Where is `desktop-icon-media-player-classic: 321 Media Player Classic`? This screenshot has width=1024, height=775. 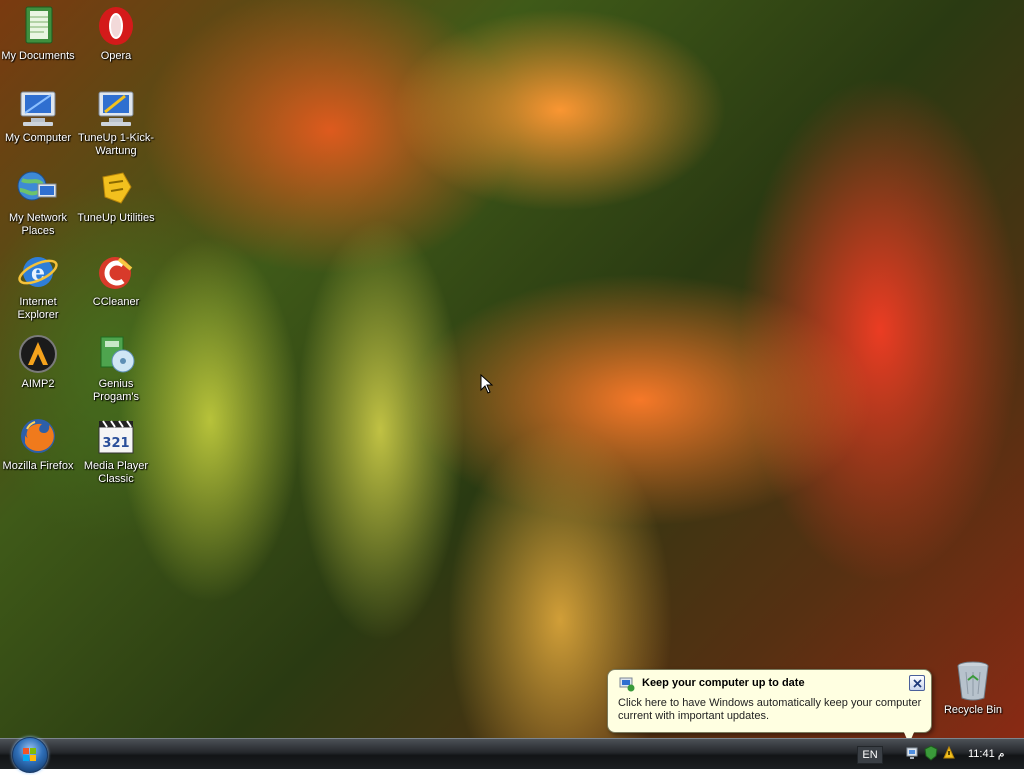 desktop-icon-media-player-classic: 321 Media Player Classic is located at coordinates (116, 450).